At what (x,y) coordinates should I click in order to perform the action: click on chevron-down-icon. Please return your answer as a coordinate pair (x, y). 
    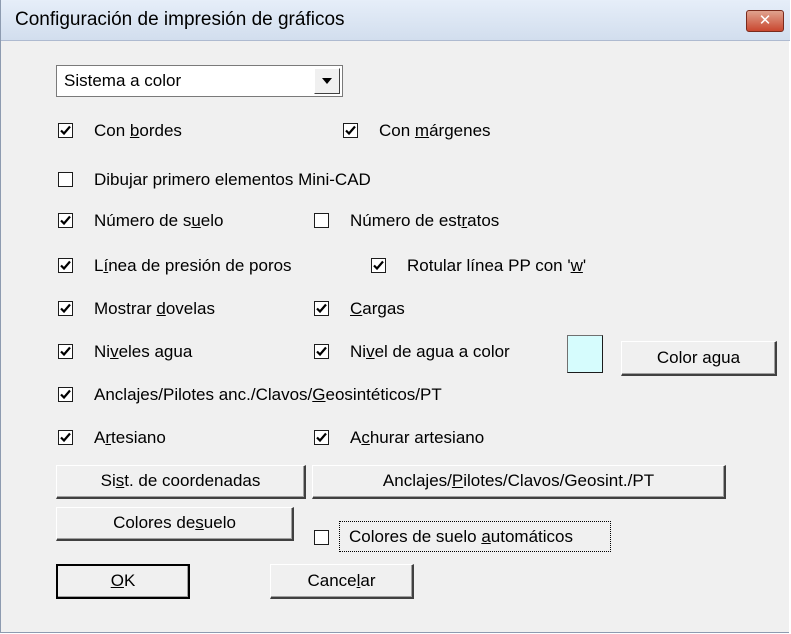
    Looking at the image, I should click on (327, 81).